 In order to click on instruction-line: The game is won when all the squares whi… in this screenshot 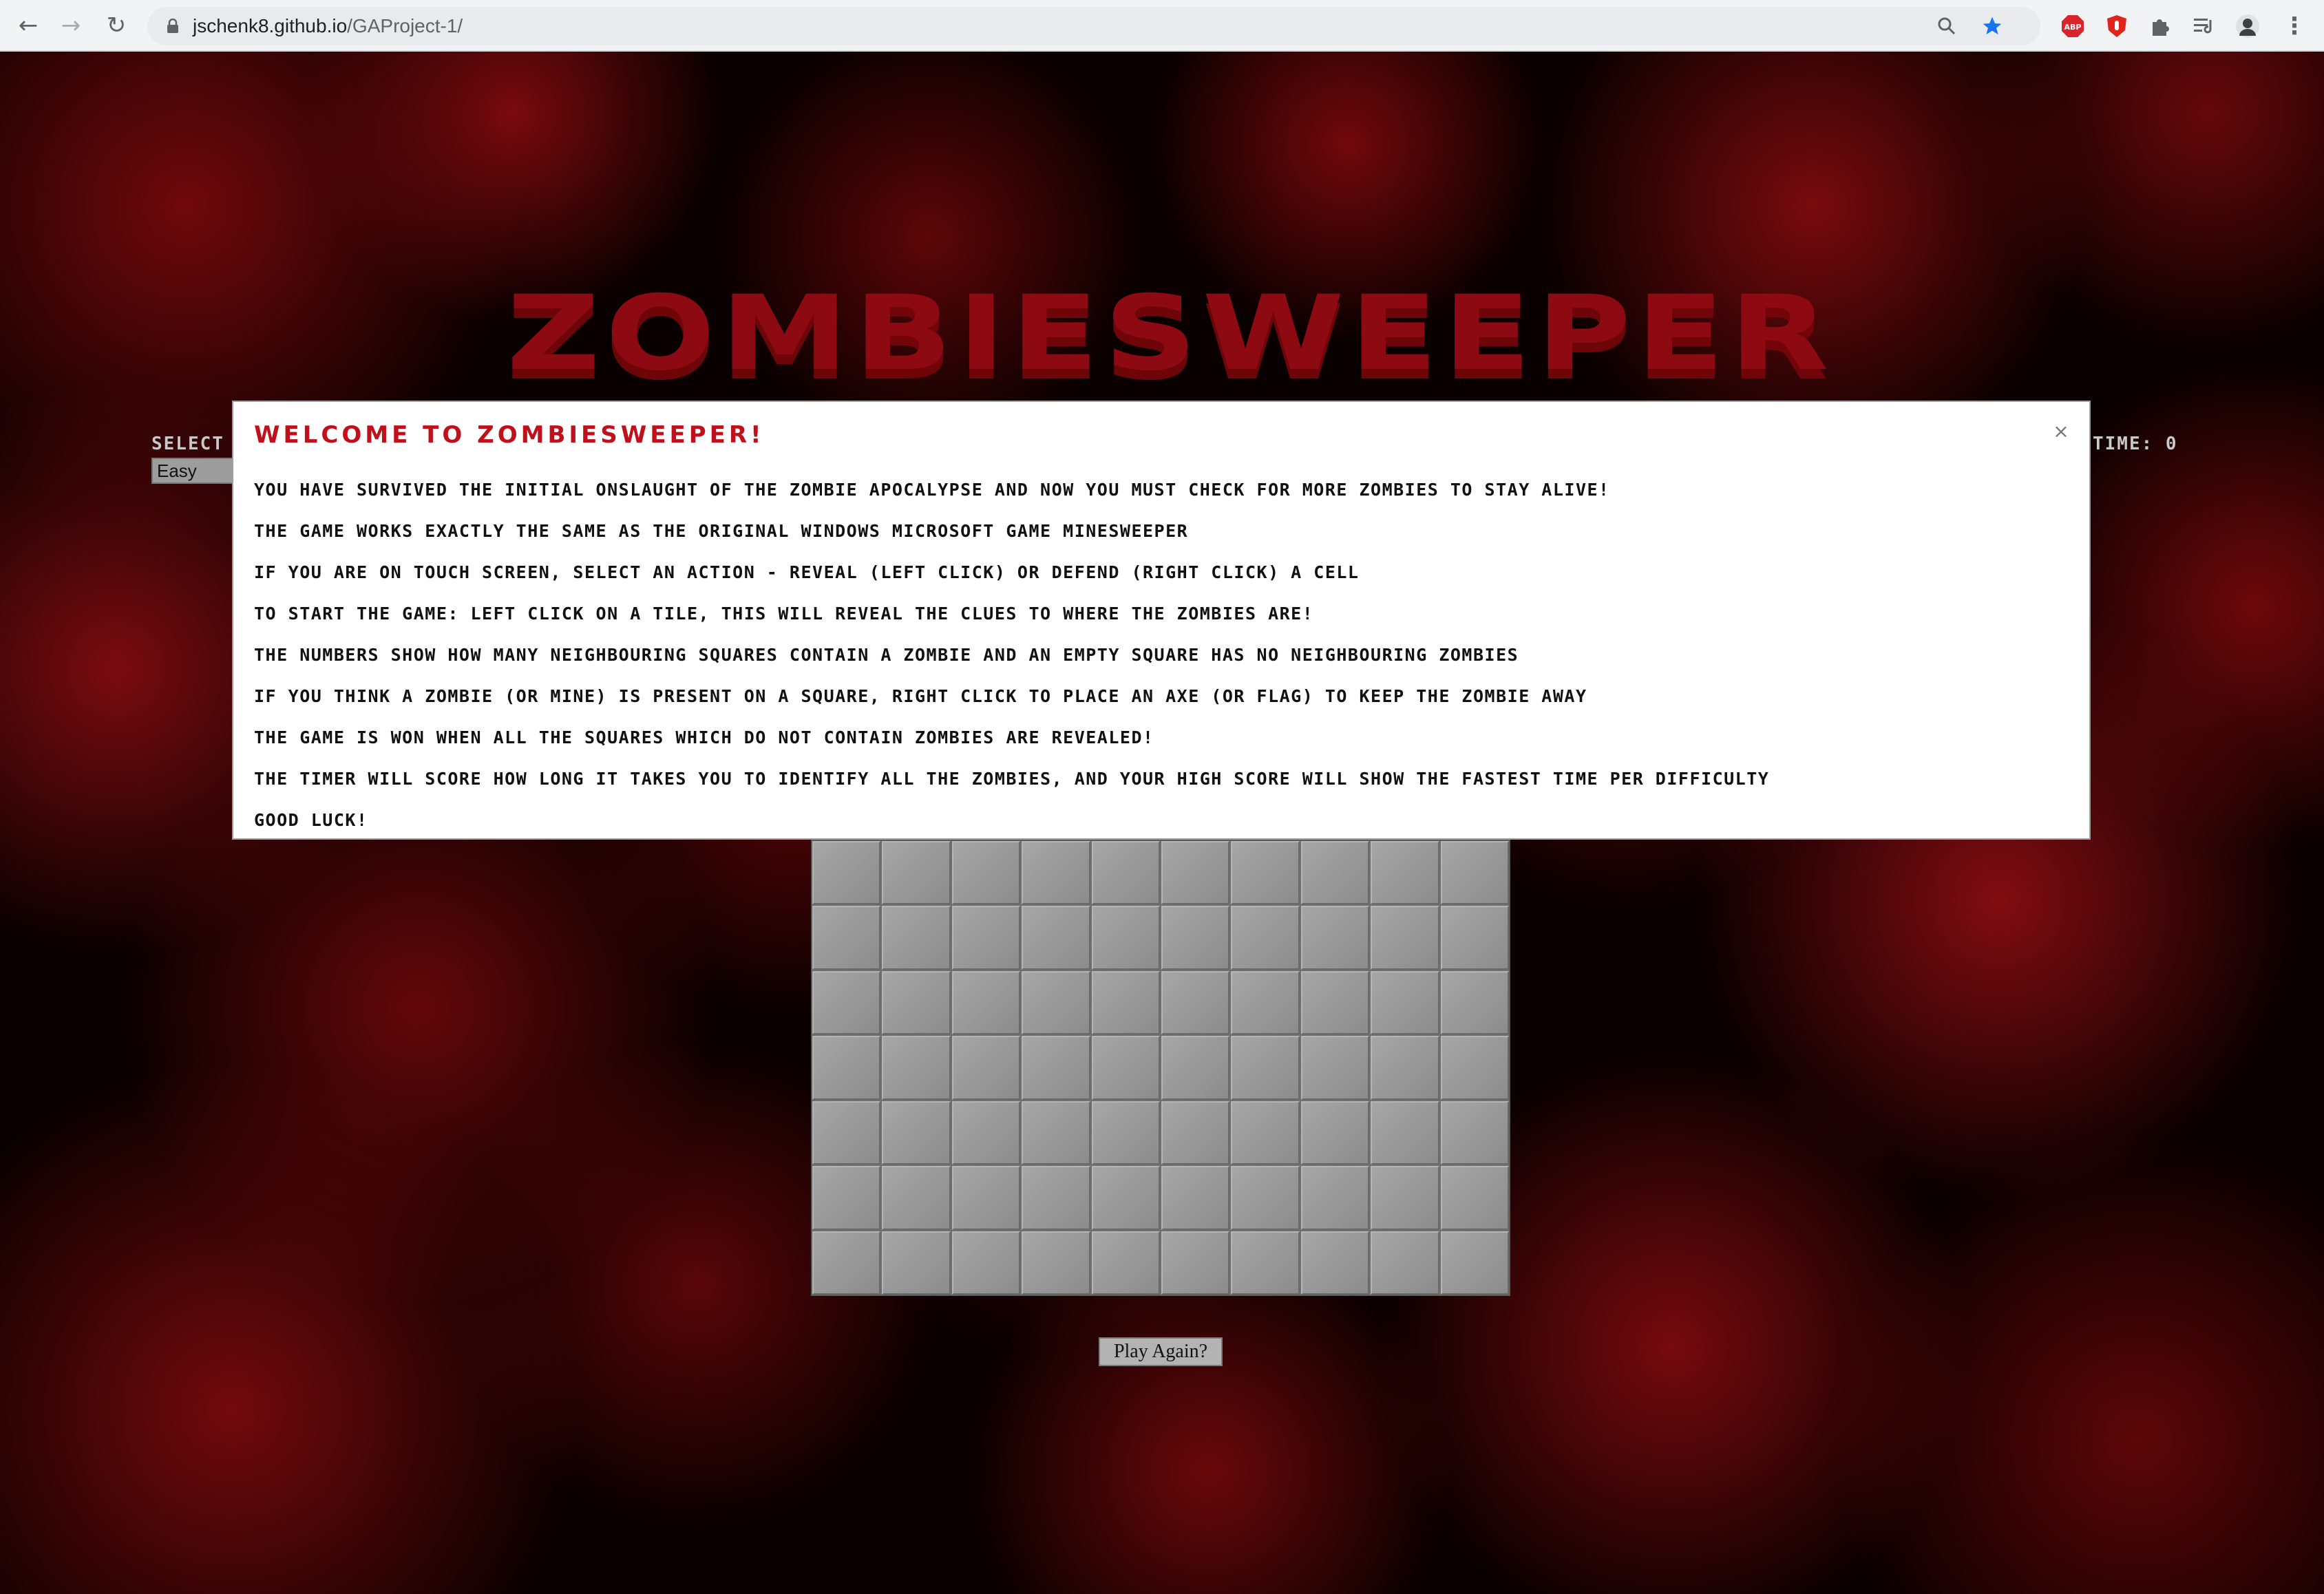, I will do `click(704, 737)`.